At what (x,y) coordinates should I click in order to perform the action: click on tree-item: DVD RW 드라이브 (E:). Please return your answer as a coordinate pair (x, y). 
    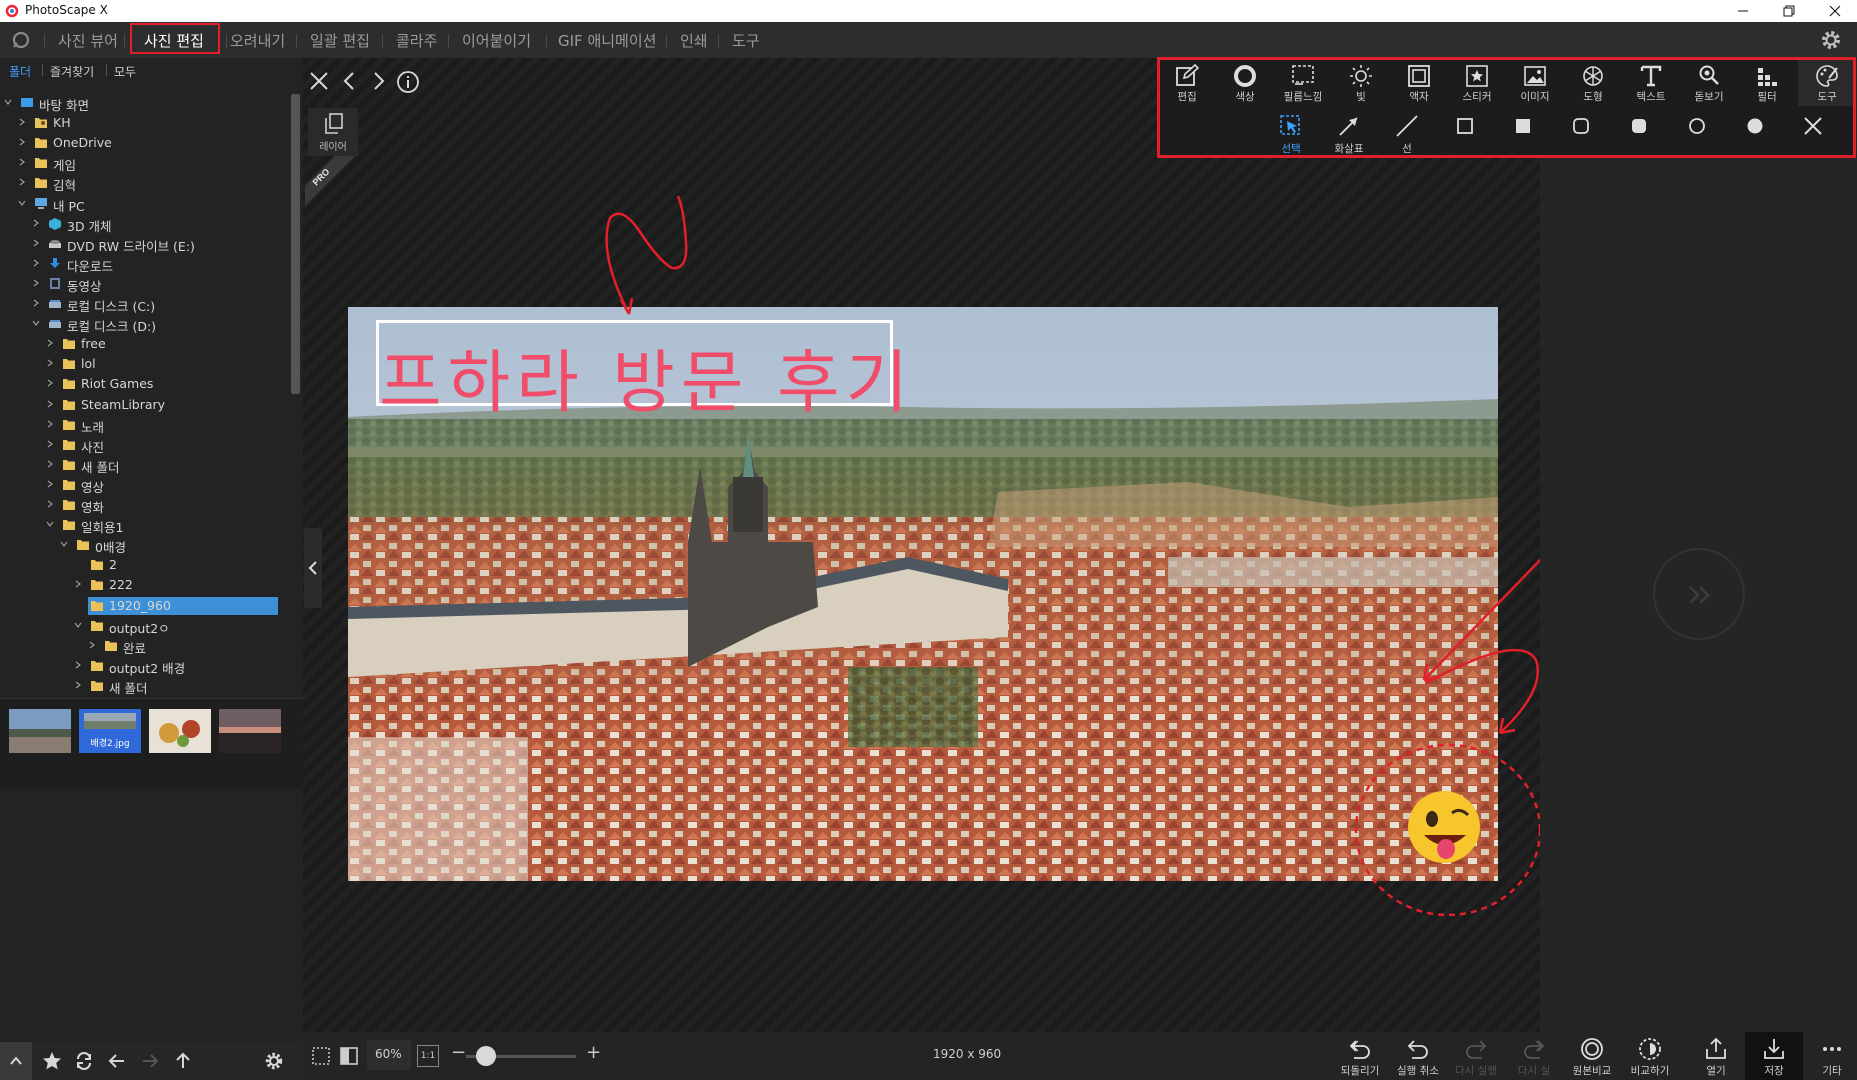
    Looking at the image, I should click on (145, 244).